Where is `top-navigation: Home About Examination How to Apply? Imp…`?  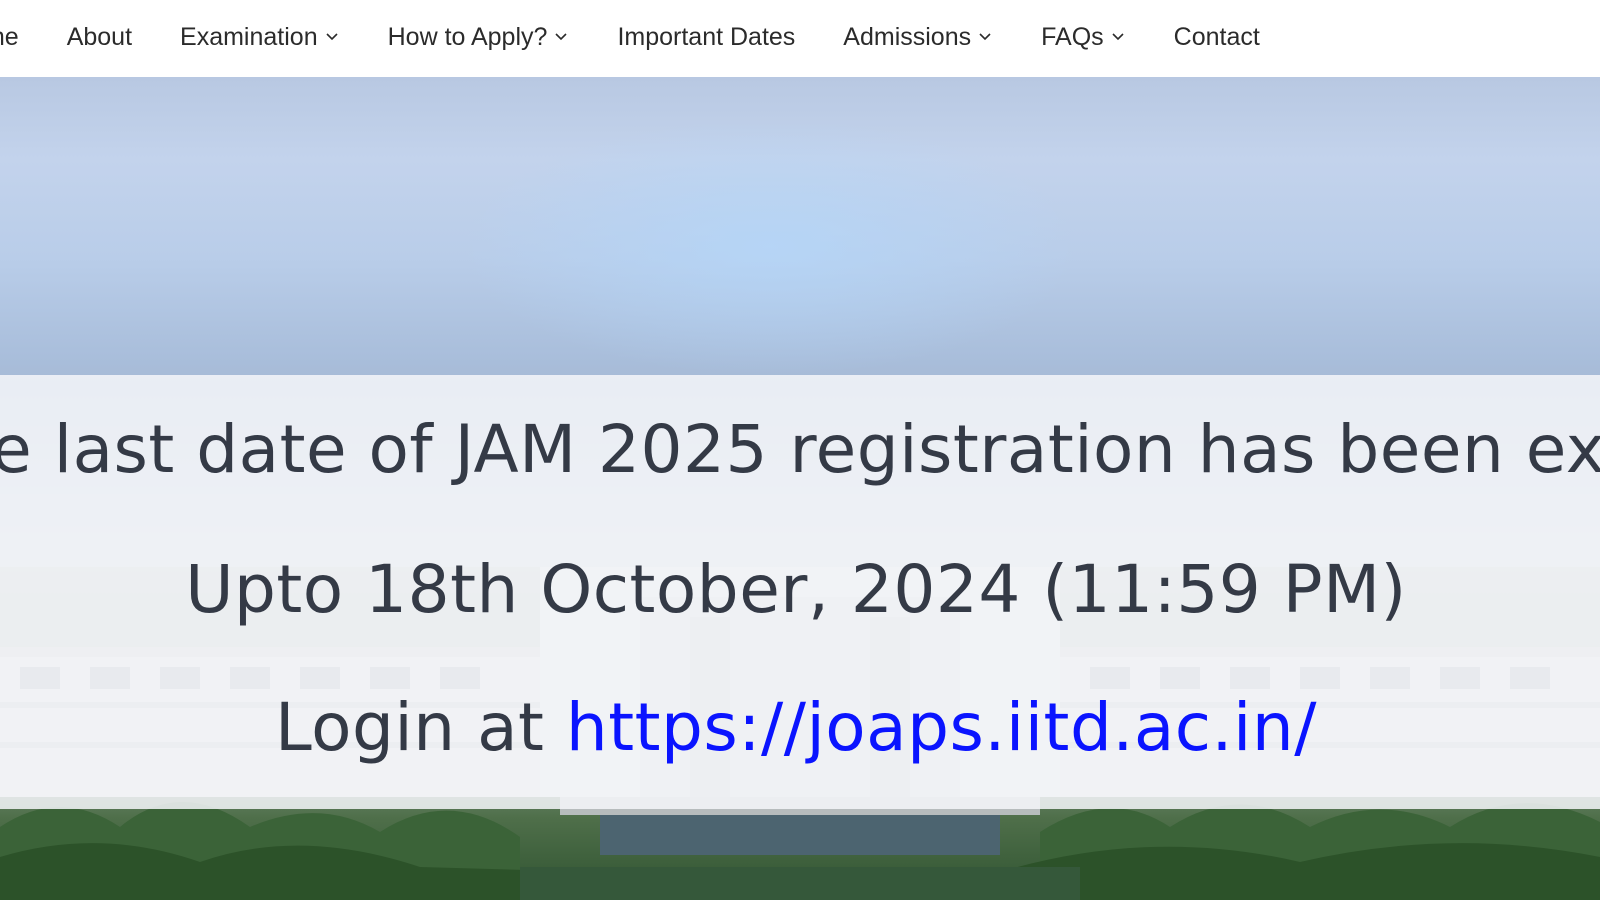 top-navigation: Home About Examination How to Apply? Imp… is located at coordinates (800, 38).